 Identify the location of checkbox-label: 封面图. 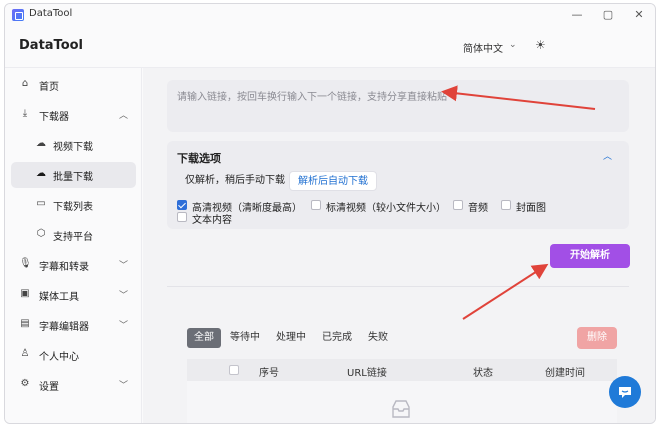
(531, 208).